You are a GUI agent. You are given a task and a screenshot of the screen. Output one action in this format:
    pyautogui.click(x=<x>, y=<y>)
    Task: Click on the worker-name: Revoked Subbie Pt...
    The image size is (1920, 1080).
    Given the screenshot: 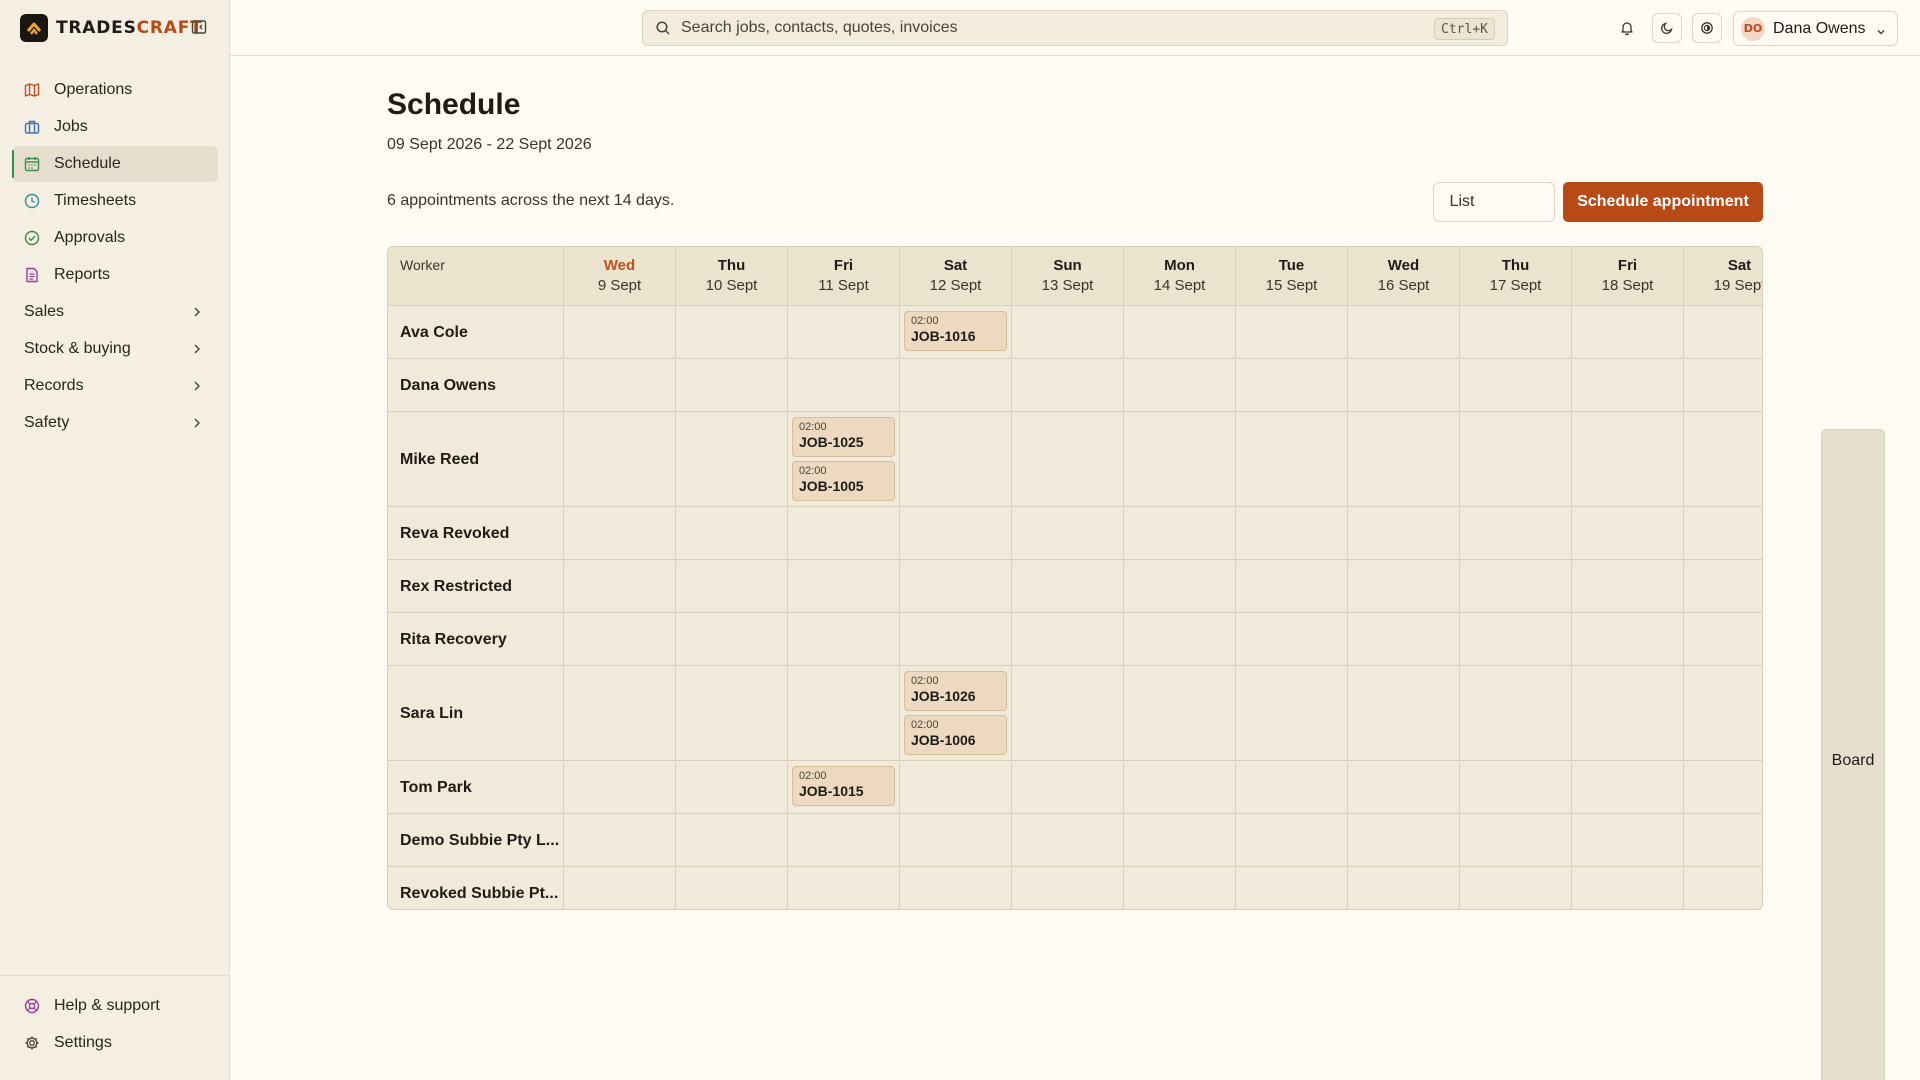 What is the action you would take?
    pyautogui.click(x=476, y=888)
    